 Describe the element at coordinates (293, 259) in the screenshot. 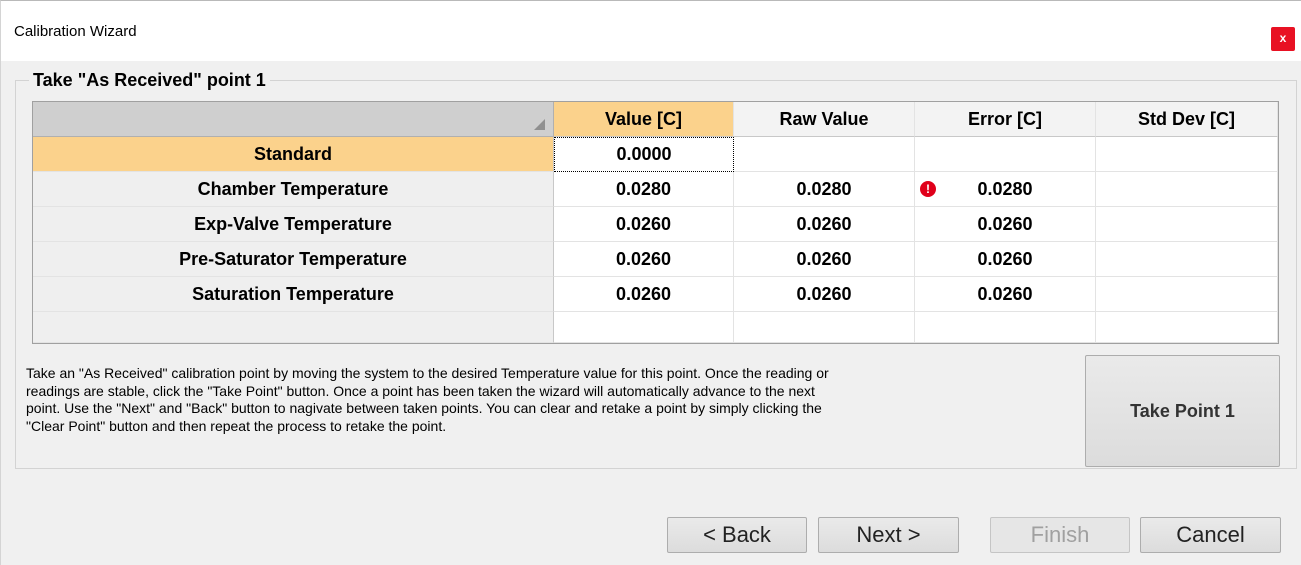

I see `row-header-pre-saturator-temperature: Pre-Saturator Temperature` at that location.